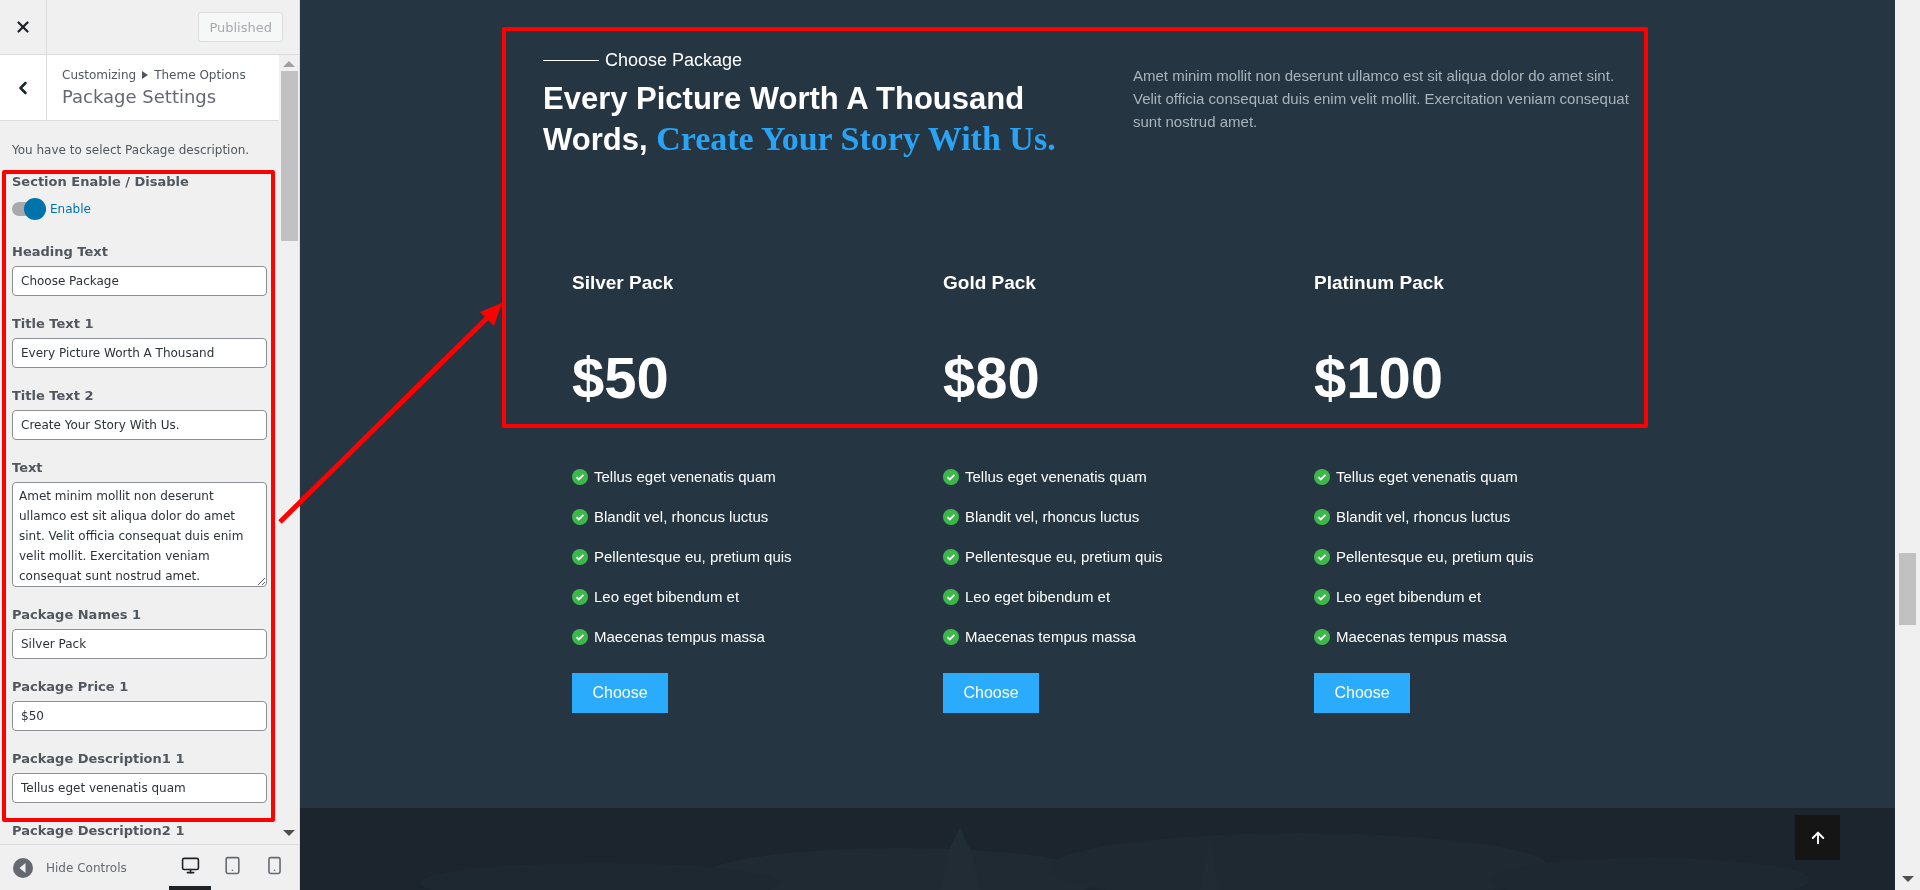 The image size is (1920, 890). I want to click on description-text: You have to select Package description., so click(131, 150).